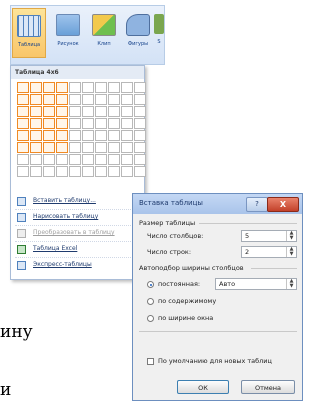 Image resolution: width=320 pixels, height=401 pixels. I want to click on rows-spinner: 2 ▲ ▼, so click(269, 252).